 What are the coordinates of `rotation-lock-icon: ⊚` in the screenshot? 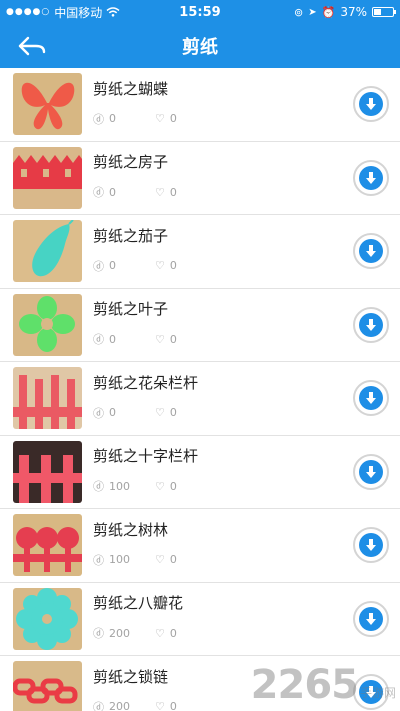 It's located at (299, 12).